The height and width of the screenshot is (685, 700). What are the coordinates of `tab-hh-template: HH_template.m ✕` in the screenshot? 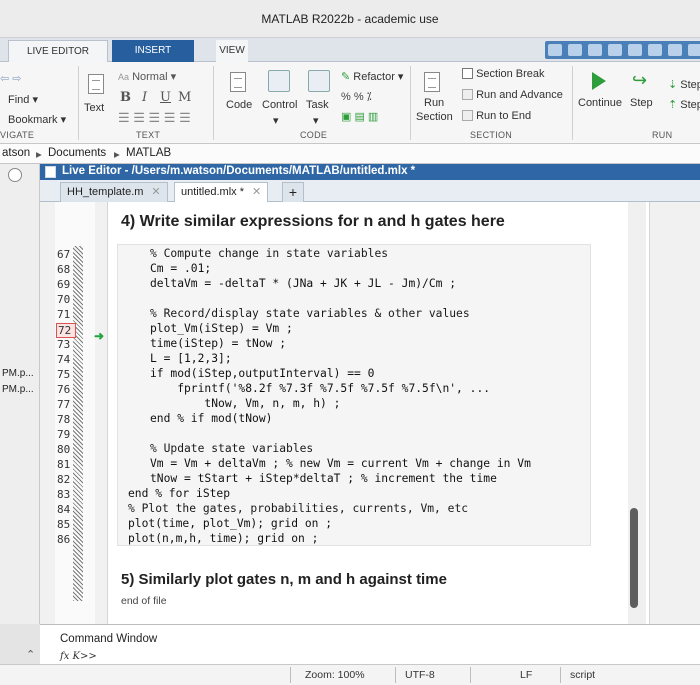 It's located at (114, 192).